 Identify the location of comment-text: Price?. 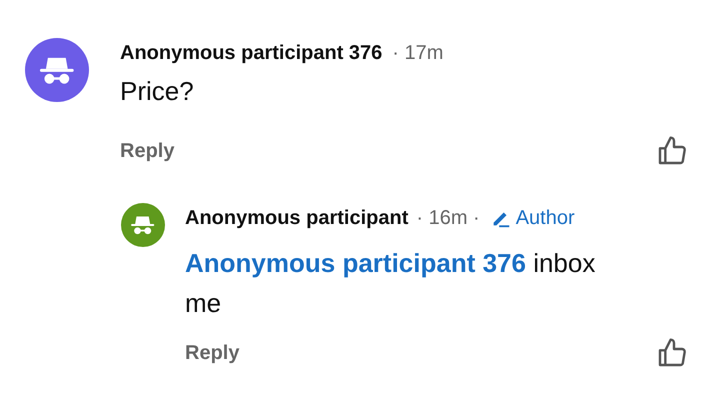
(157, 91).